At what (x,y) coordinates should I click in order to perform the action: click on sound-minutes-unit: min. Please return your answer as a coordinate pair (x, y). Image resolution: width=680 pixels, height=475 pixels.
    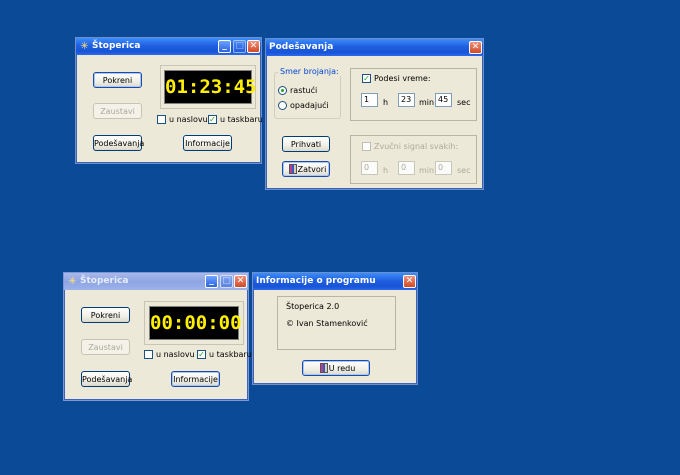
    Looking at the image, I should click on (427, 170).